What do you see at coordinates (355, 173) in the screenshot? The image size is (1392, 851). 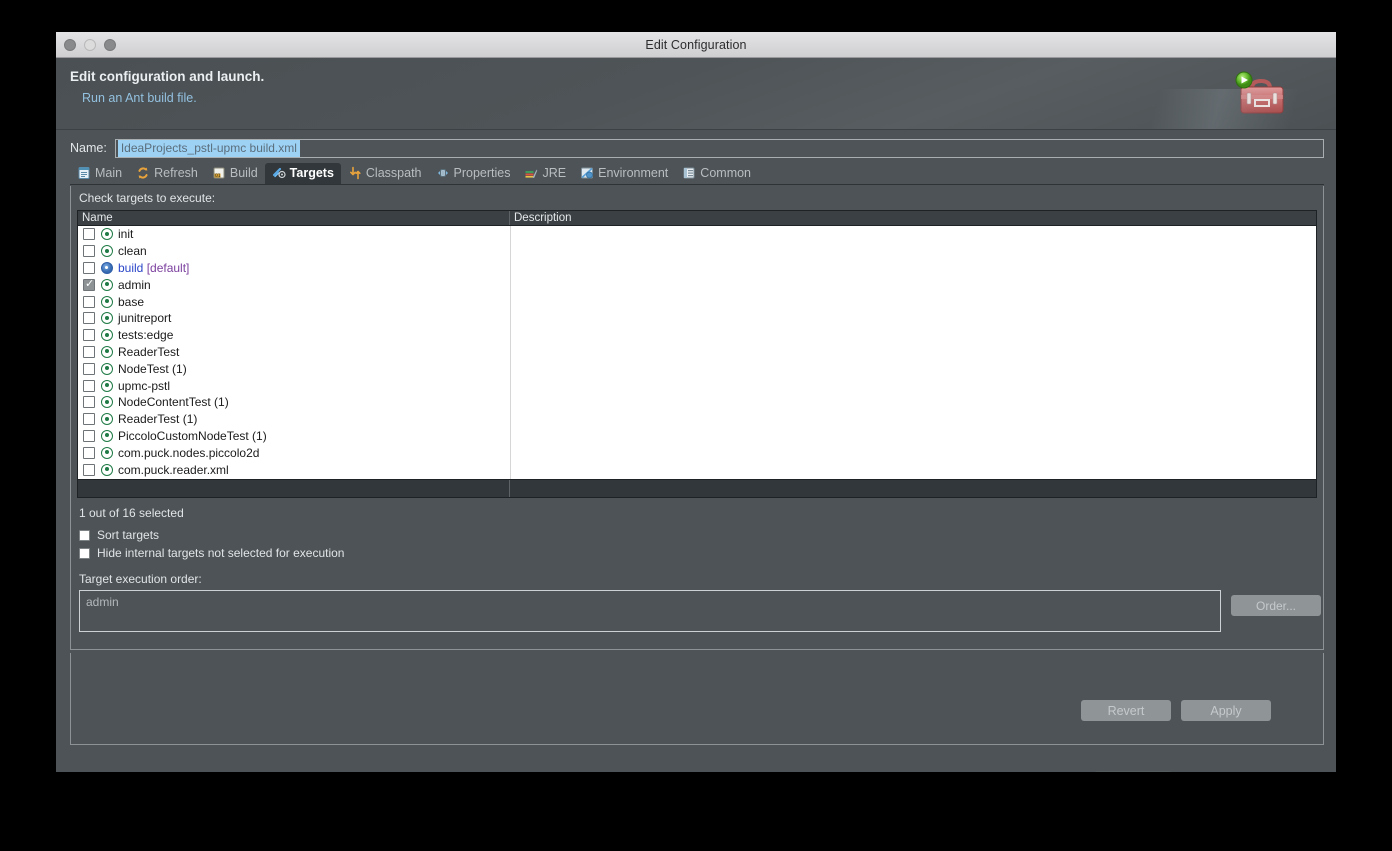 I see `classpath-icon` at bounding box center [355, 173].